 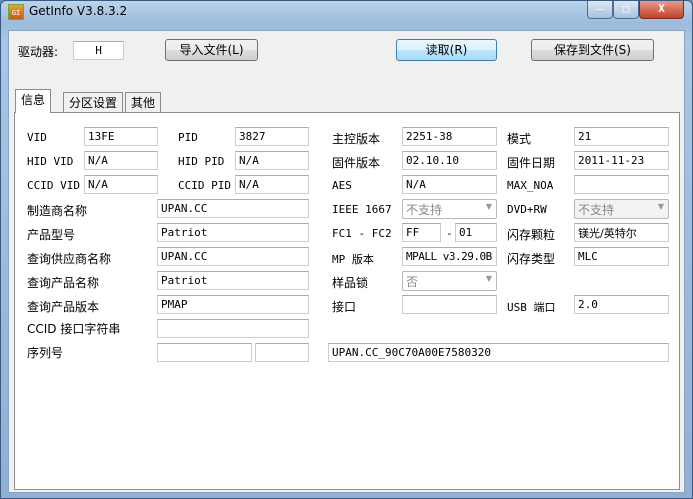 What do you see at coordinates (362, 233) in the screenshot?
I see `fc-label: FC1 - FC2` at bounding box center [362, 233].